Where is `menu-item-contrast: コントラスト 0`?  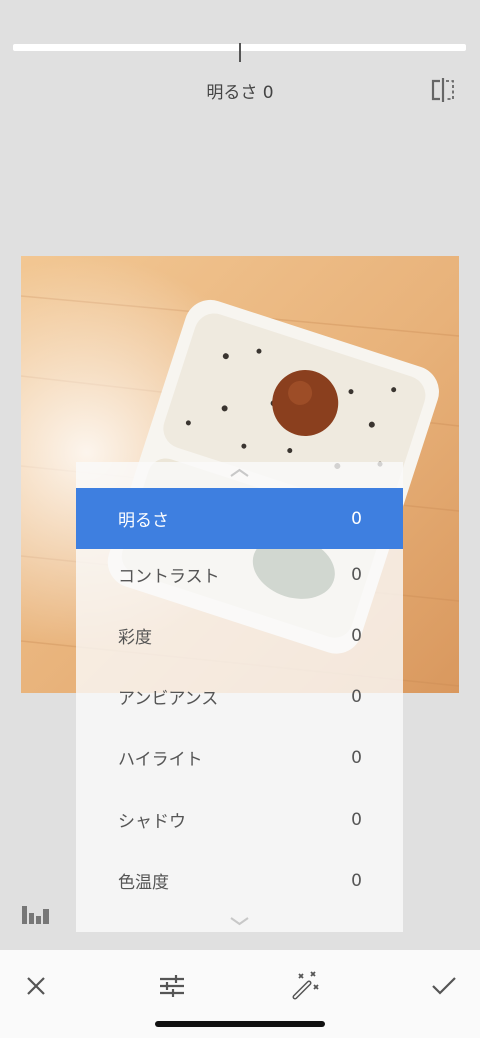 menu-item-contrast: コントラスト 0 is located at coordinates (239, 574).